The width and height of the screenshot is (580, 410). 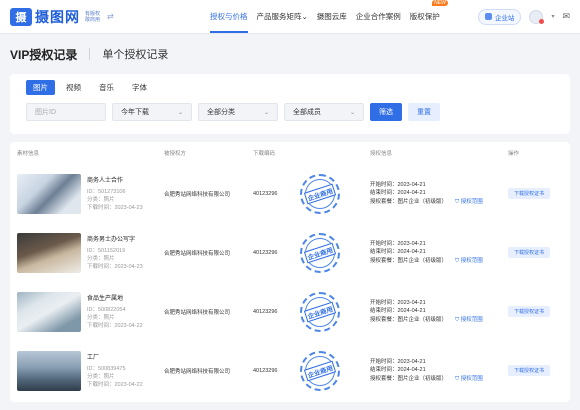 I want to click on filter-controls: 图片ID 今年下载 ⌄ 全部分类 ⌄ 全部成员 ⌄ 筛选 重置, so click(x=290, y=112).